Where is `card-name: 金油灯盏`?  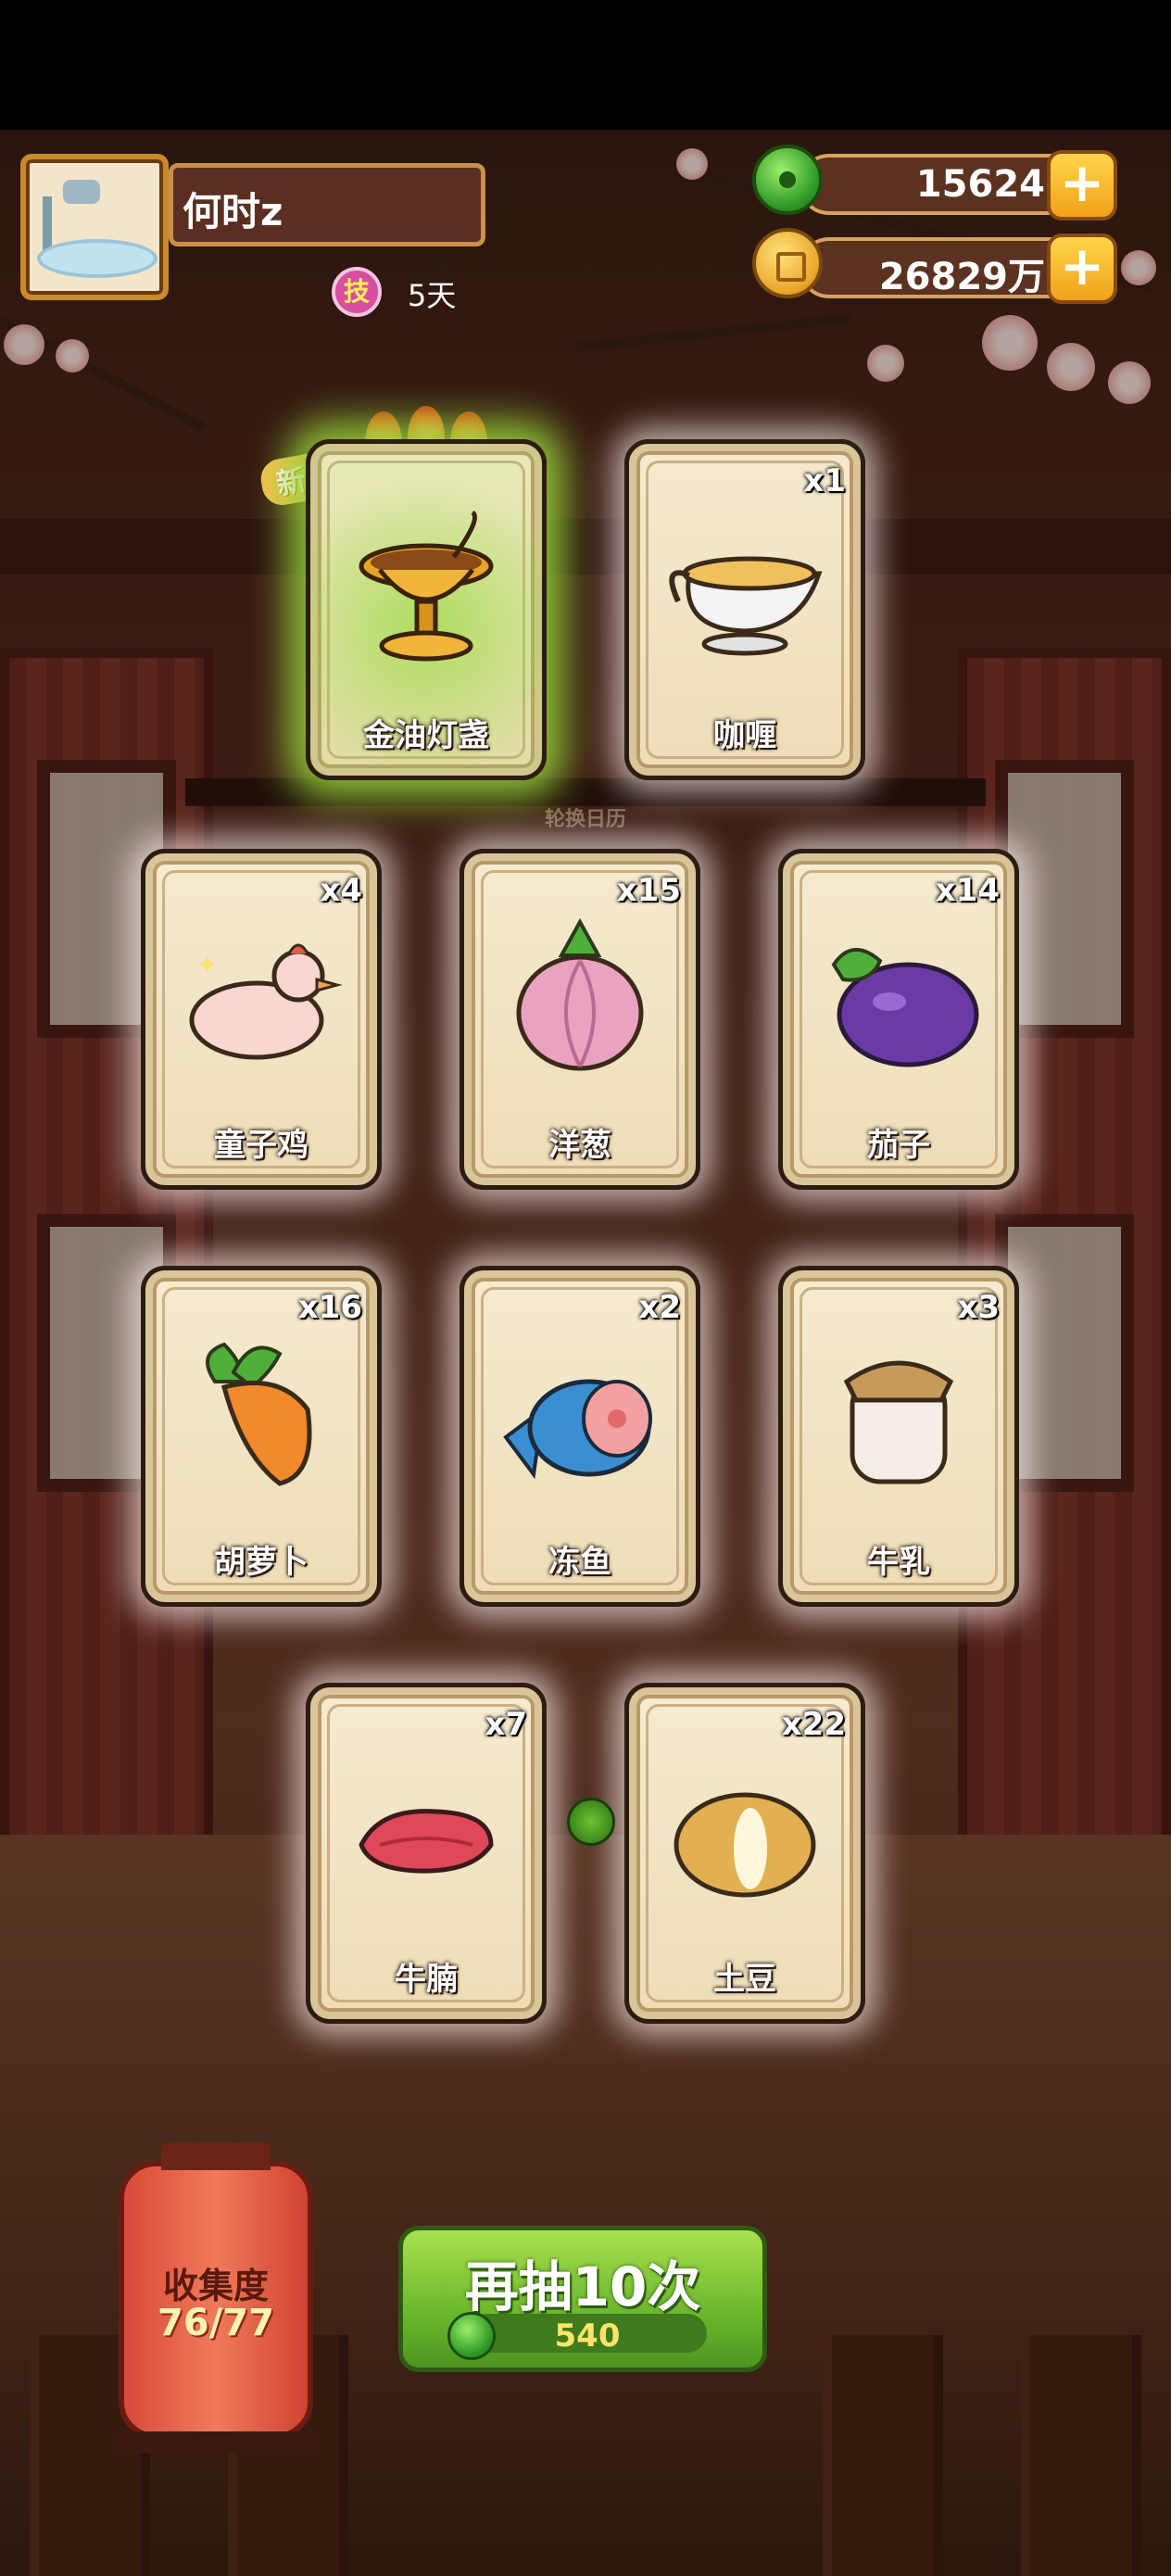 card-name: 金油灯盏 is located at coordinates (426, 735).